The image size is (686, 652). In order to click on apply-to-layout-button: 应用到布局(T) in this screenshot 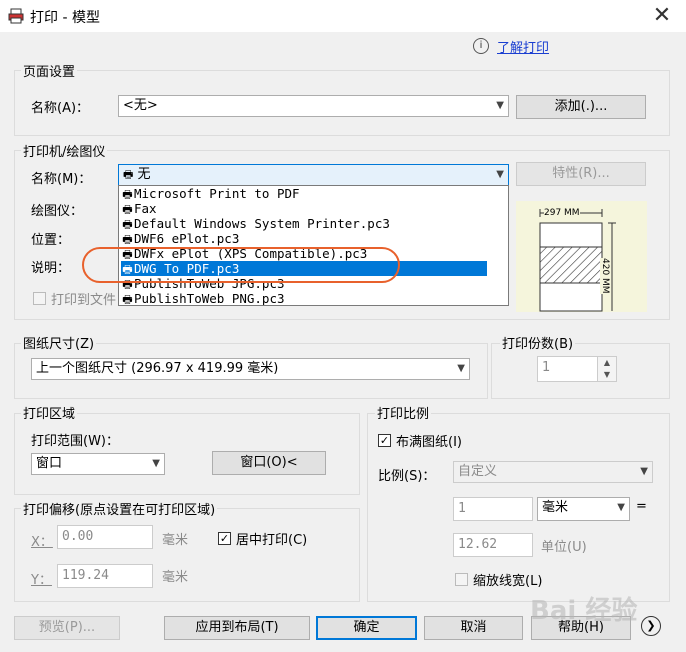, I will do `click(237, 628)`.